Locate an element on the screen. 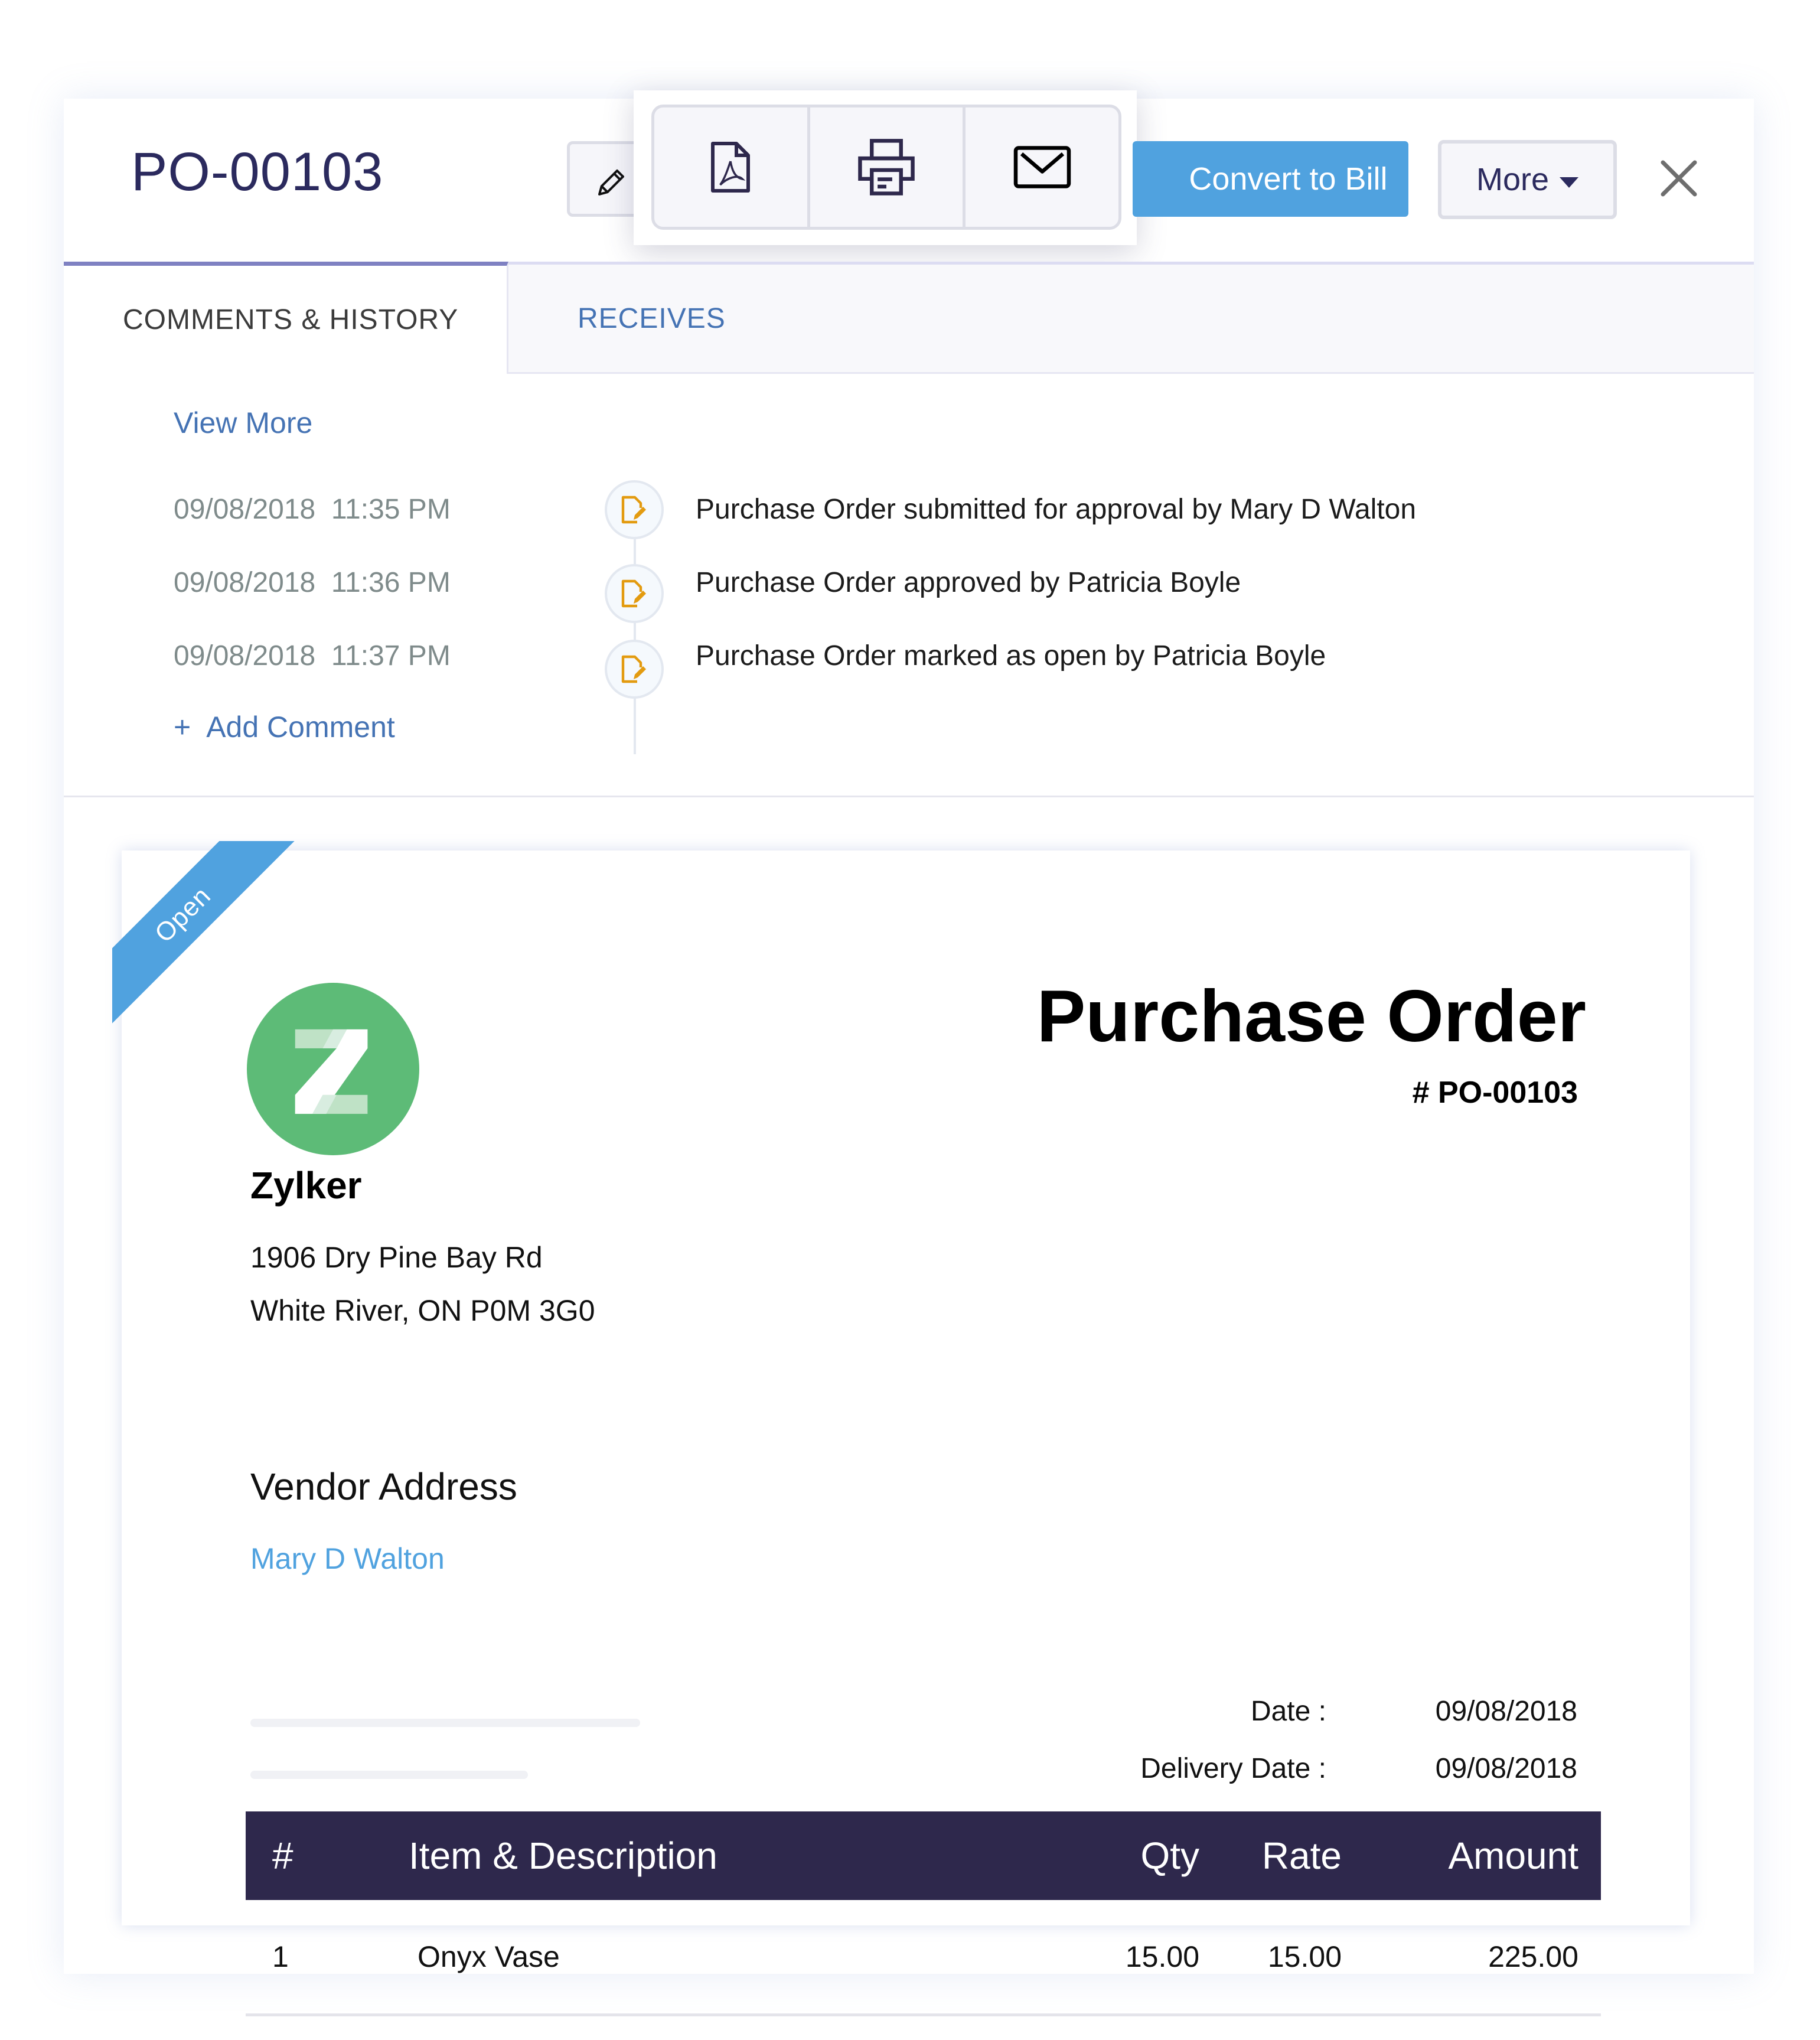 The width and height of the screenshot is (1820, 2040). row-number: 1 is located at coordinates (280, 1957).